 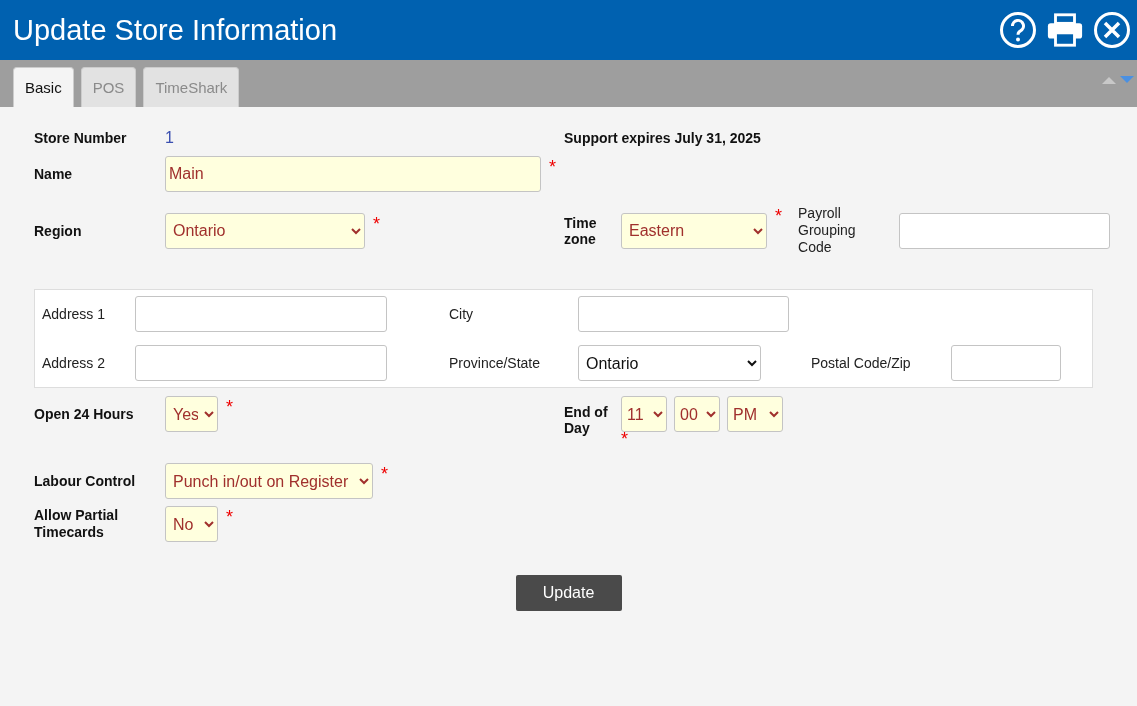 What do you see at coordinates (462, 314) in the screenshot?
I see `field-label: City` at bounding box center [462, 314].